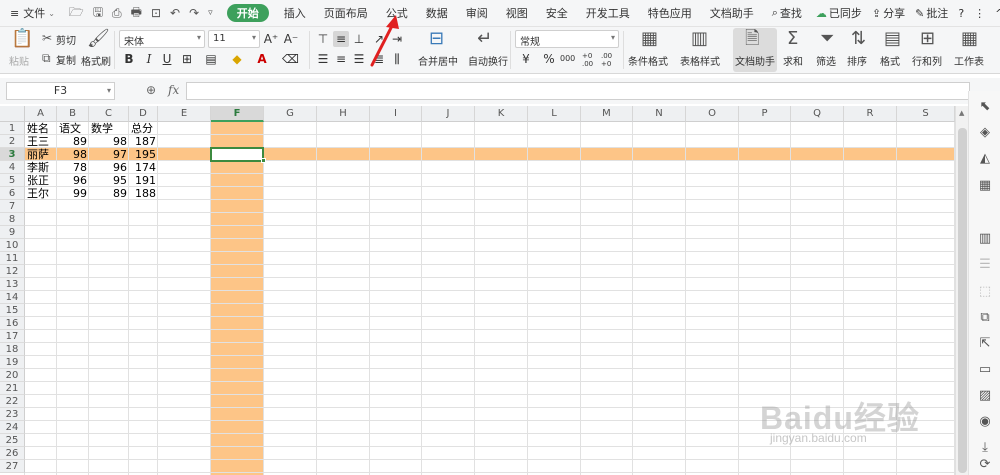  Describe the element at coordinates (60, 91) in the screenshot. I see `name-box: F3 ▾` at that location.